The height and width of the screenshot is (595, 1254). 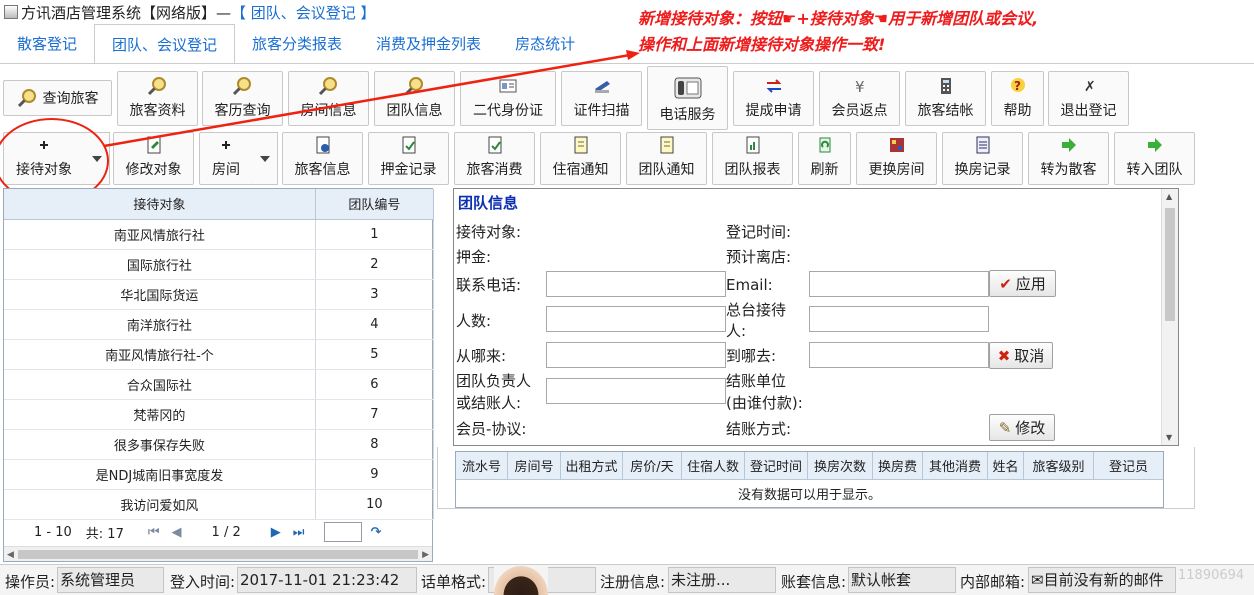 What do you see at coordinates (265, 158) in the screenshot?
I see `add-room-dropdown-arrow` at bounding box center [265, 158].